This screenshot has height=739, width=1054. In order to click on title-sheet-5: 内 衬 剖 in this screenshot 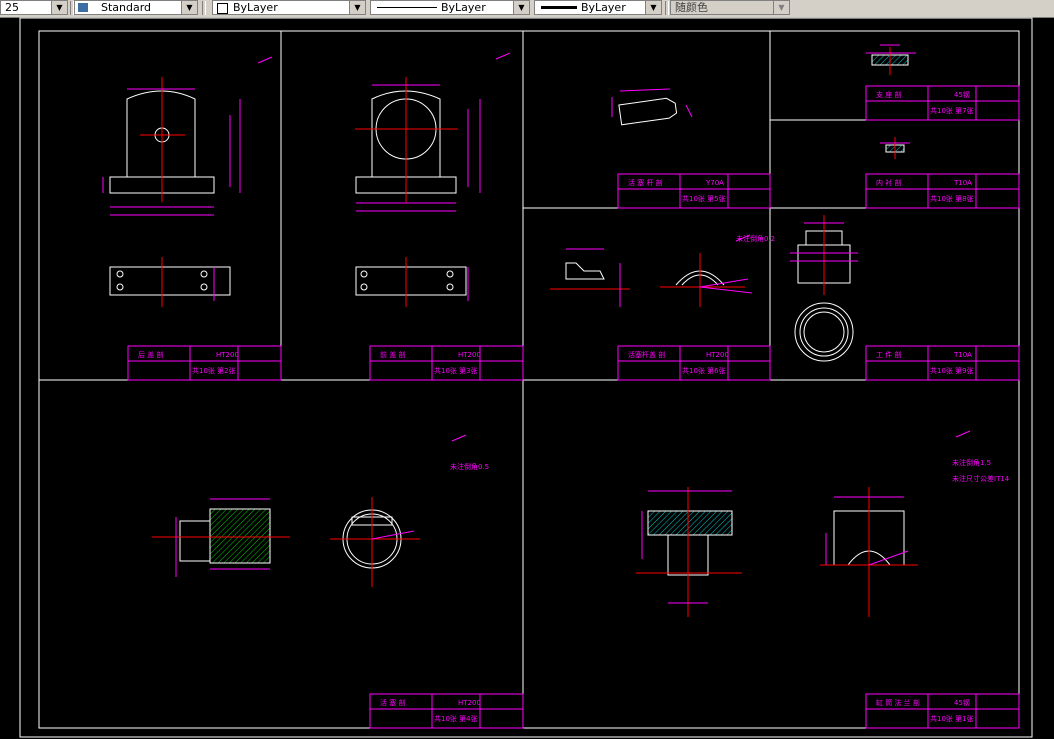, I will do `click(888, 182)`.